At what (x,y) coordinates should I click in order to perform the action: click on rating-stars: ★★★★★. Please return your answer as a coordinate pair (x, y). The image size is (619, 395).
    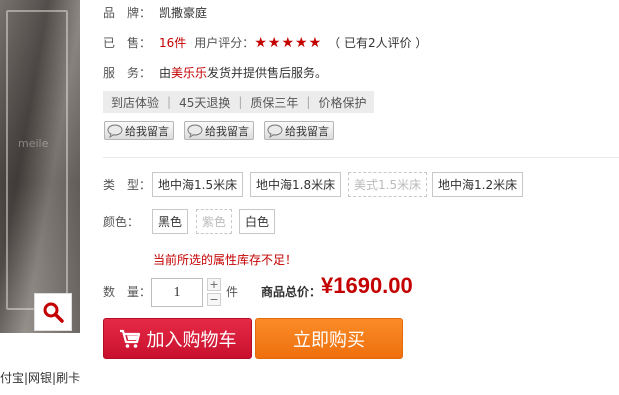
    Looking at the image, I should click on (288, 43).